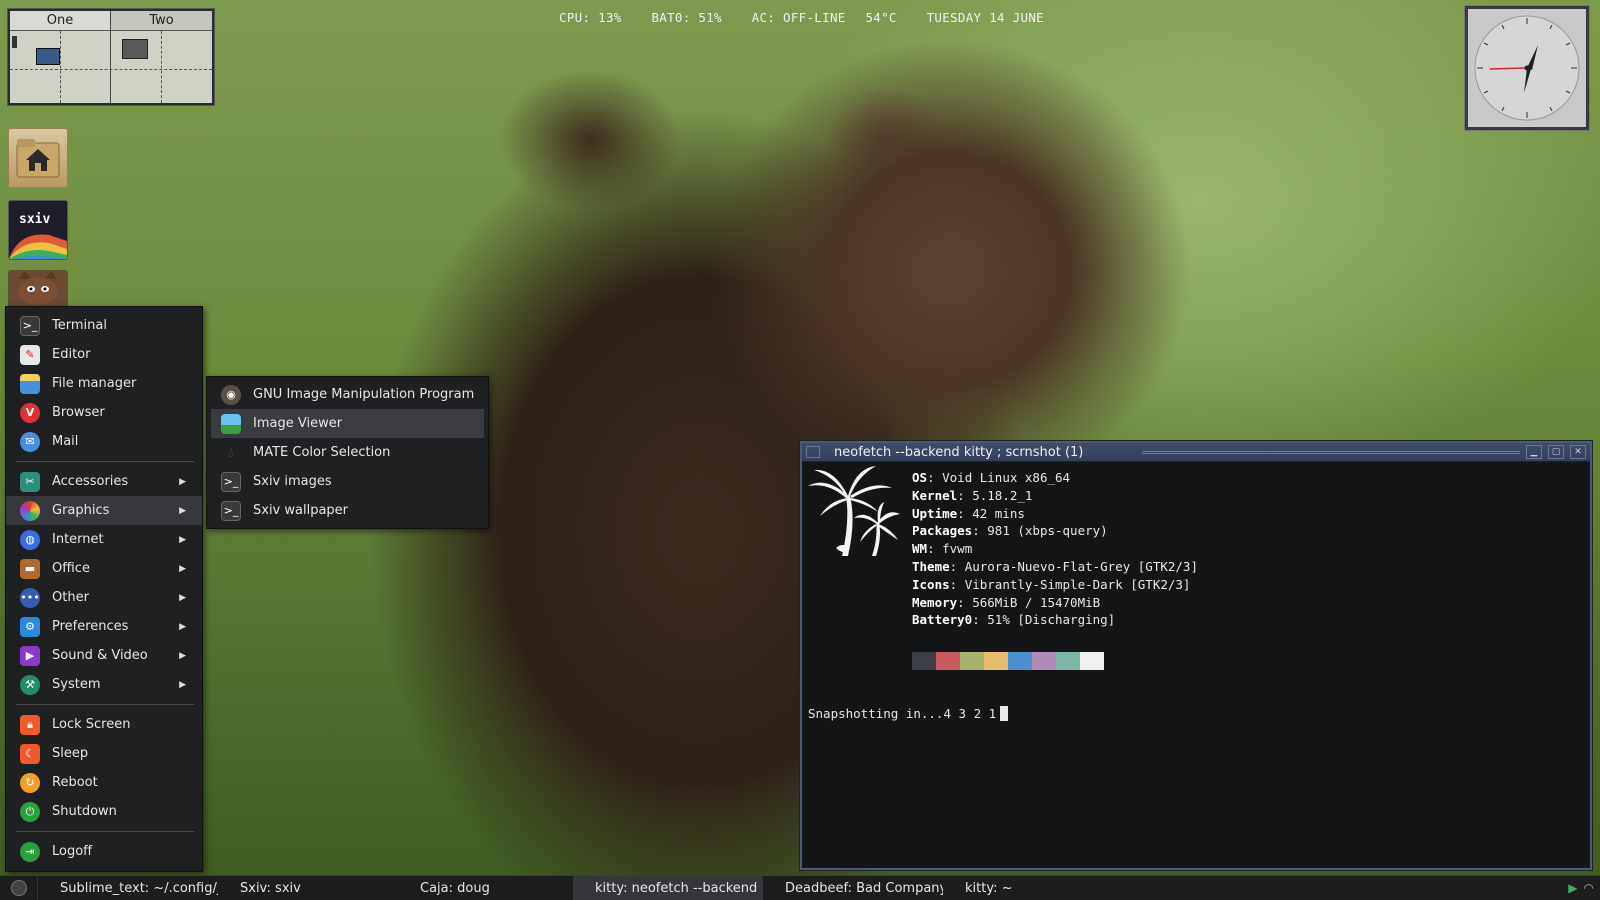  What do you see at coordinates (301, 510) in the screenshot?
I see `submenu-item-label: Sxiv wallpaper` at bounding box center [301, 510].